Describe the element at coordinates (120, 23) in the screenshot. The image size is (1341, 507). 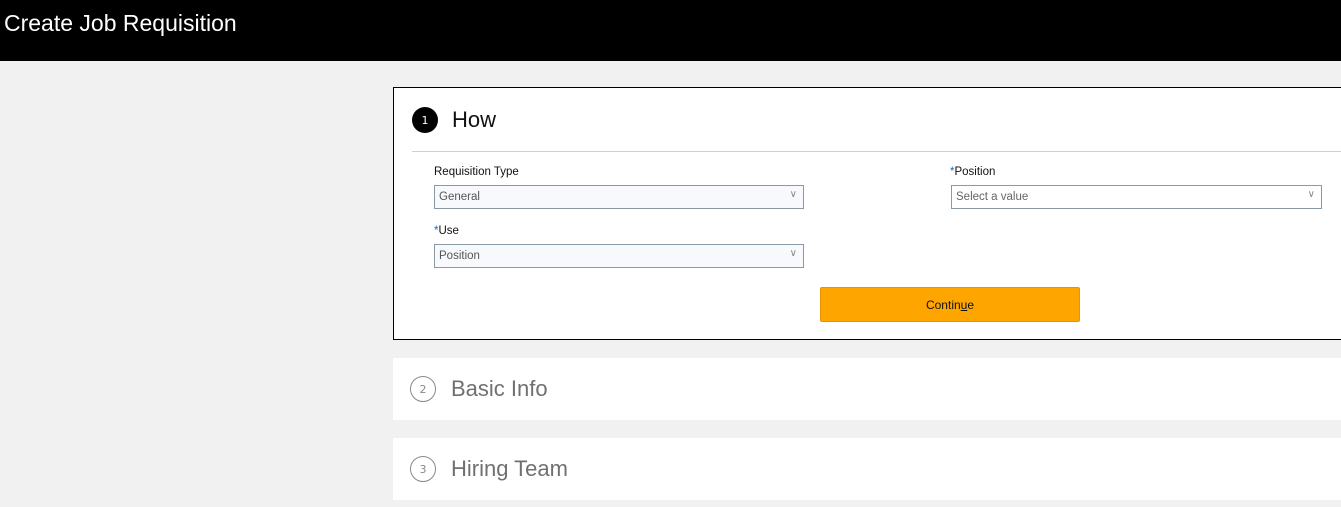
I see `page-title: Create Job Requisition` at that location.